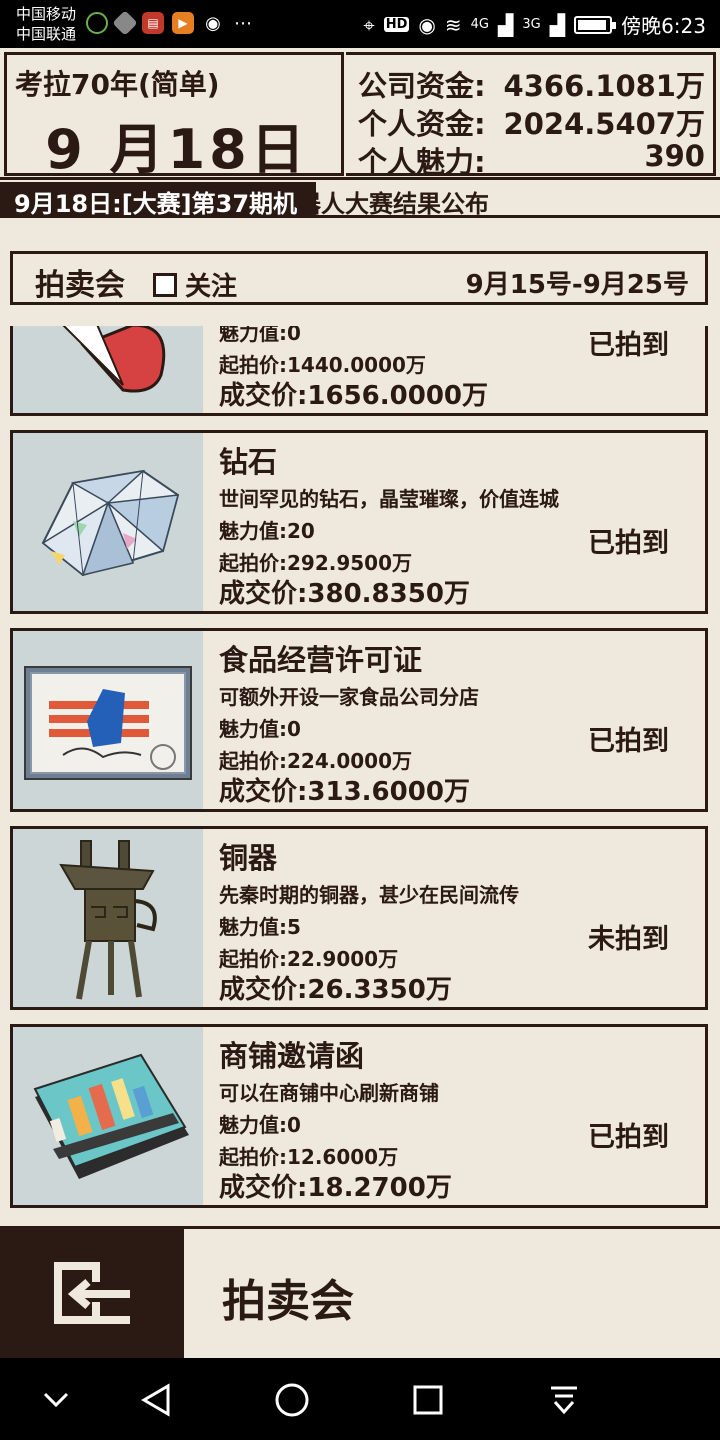 The height and width of the screenshot is (1440, 720). Describe the element at coordinates (46, 24) in the screenshot. I see `carrier-info: 中国移动 中国联通` at that location.